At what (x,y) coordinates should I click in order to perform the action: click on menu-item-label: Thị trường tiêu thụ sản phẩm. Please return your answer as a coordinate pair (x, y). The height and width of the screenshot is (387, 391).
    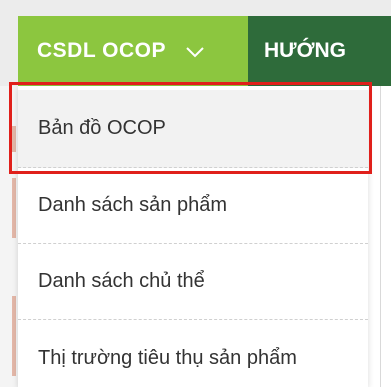
    Looking at the image, I should click on (167, 357).